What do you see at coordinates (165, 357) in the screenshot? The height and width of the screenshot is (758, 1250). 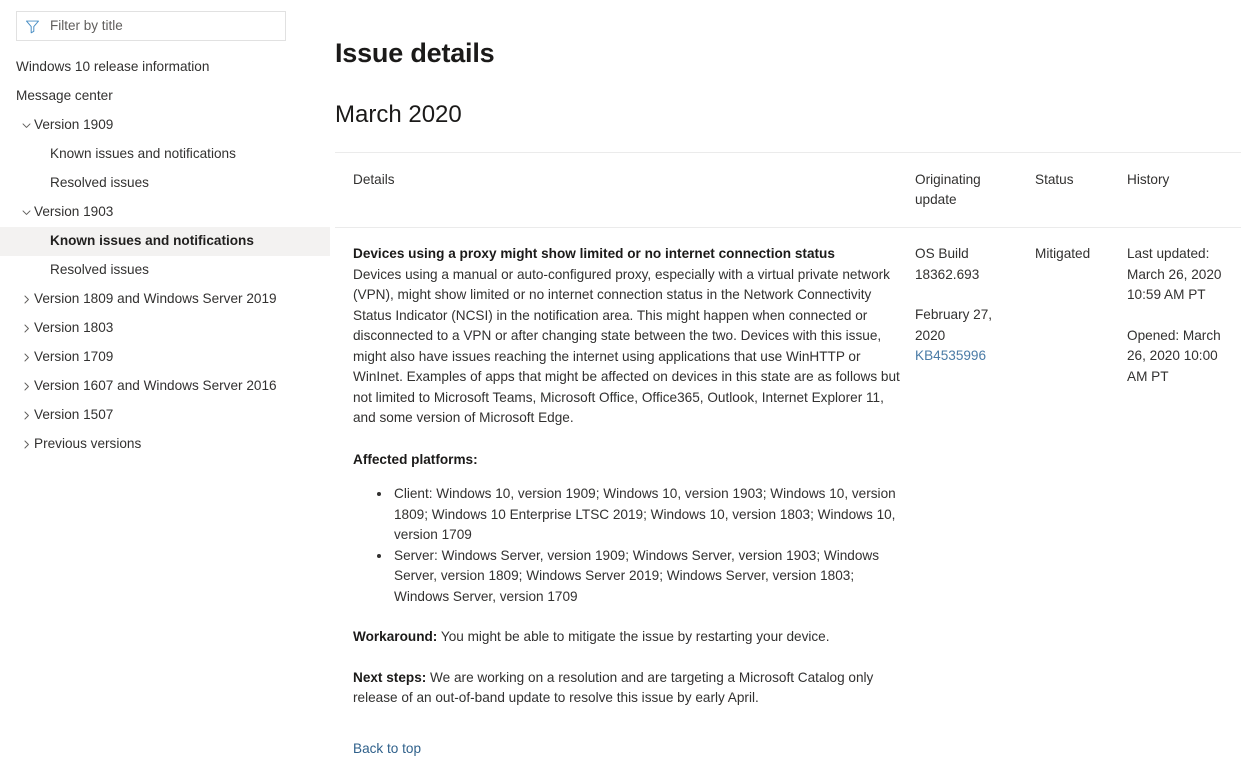 I see `sidebar-item-version-1709: Version 1709` at bounding box center [165, 357].